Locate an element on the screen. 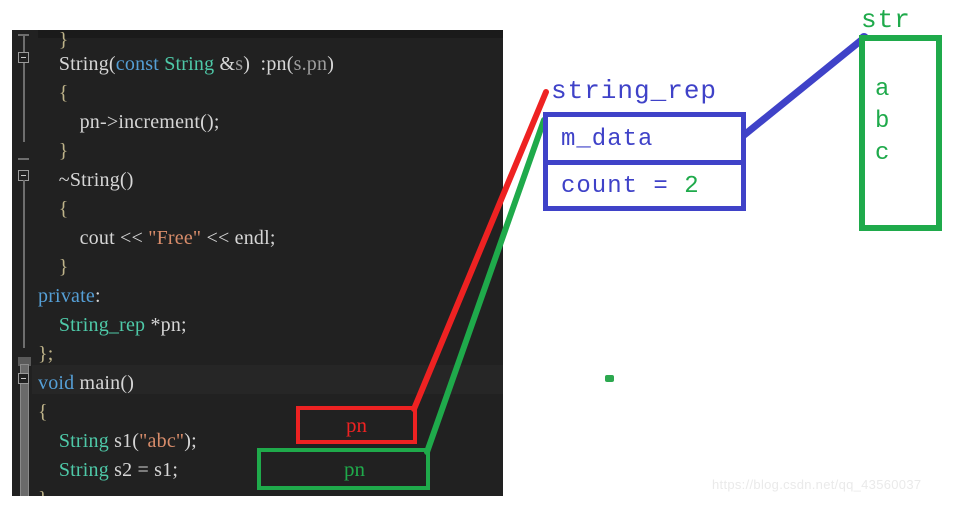 This screenshot has height=505, width=966. stray-green-dot is located at coordinates (609, 378).